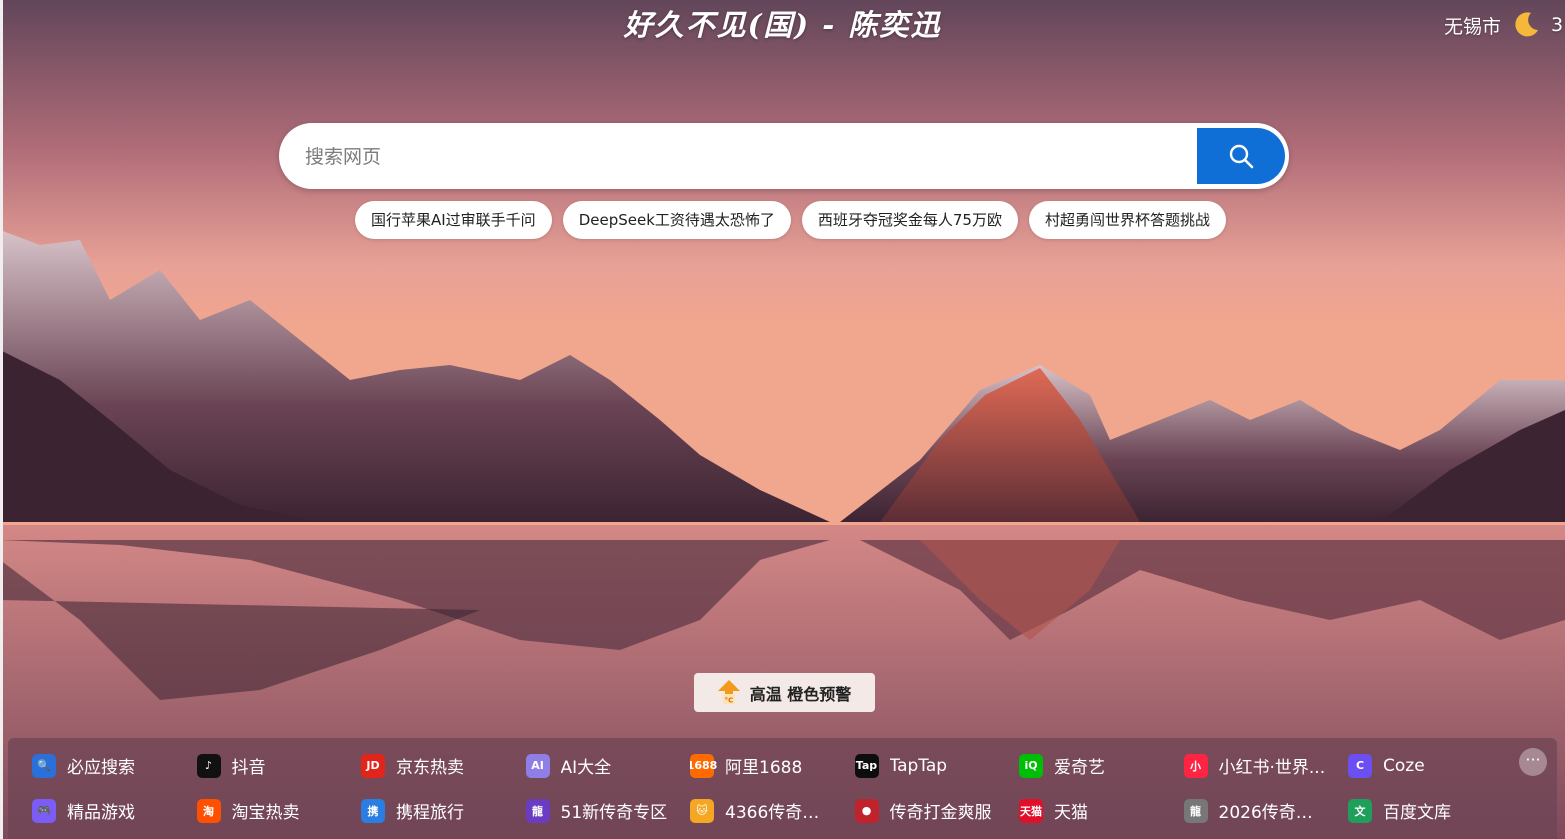 The image size is (1565, 839). What do you see at coordinates (764, 768) in the screenshot?
I see `shortcut-label: 阿里1688` at bounding box center [764, 768].